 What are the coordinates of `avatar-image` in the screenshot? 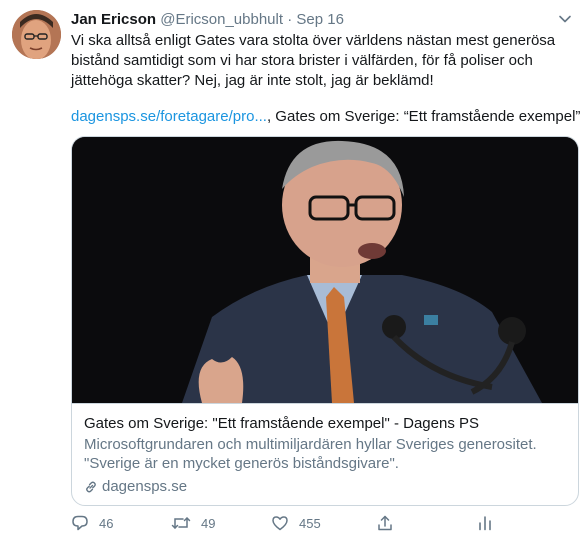 It's located at (36, 34).